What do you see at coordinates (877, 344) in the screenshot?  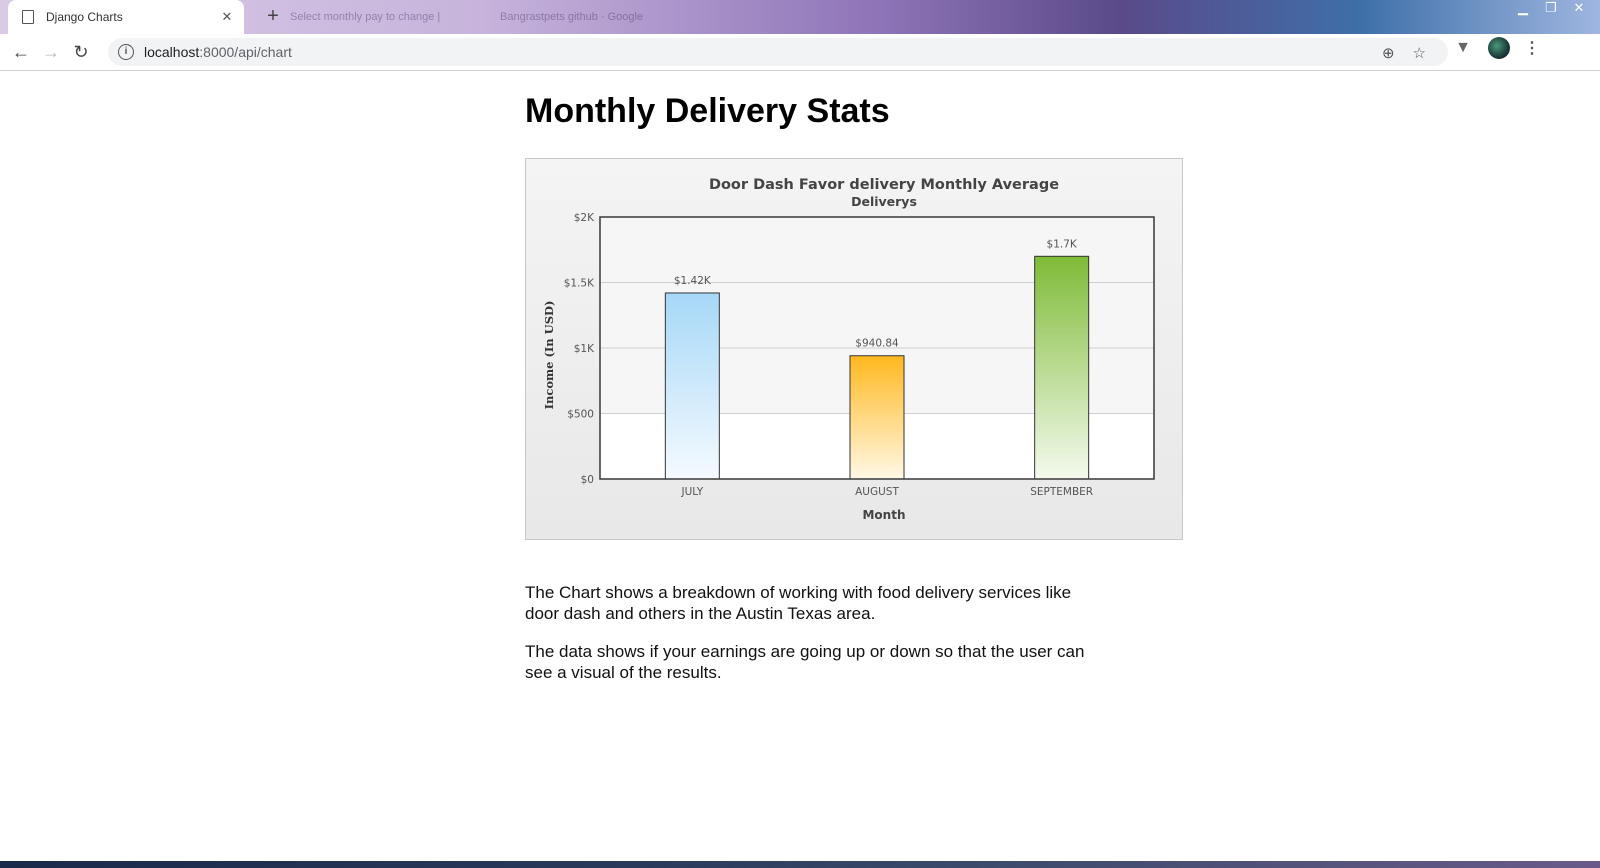 I see `data-label: $940.84` at bounding box center [877, 344].